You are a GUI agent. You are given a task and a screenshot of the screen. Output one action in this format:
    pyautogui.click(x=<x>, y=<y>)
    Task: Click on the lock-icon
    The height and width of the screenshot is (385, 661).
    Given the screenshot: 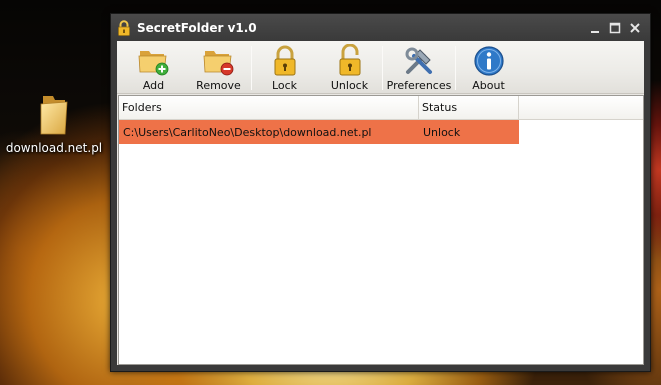 What is the action you would take?
    pyautogui.click(x=285, y=61)
    